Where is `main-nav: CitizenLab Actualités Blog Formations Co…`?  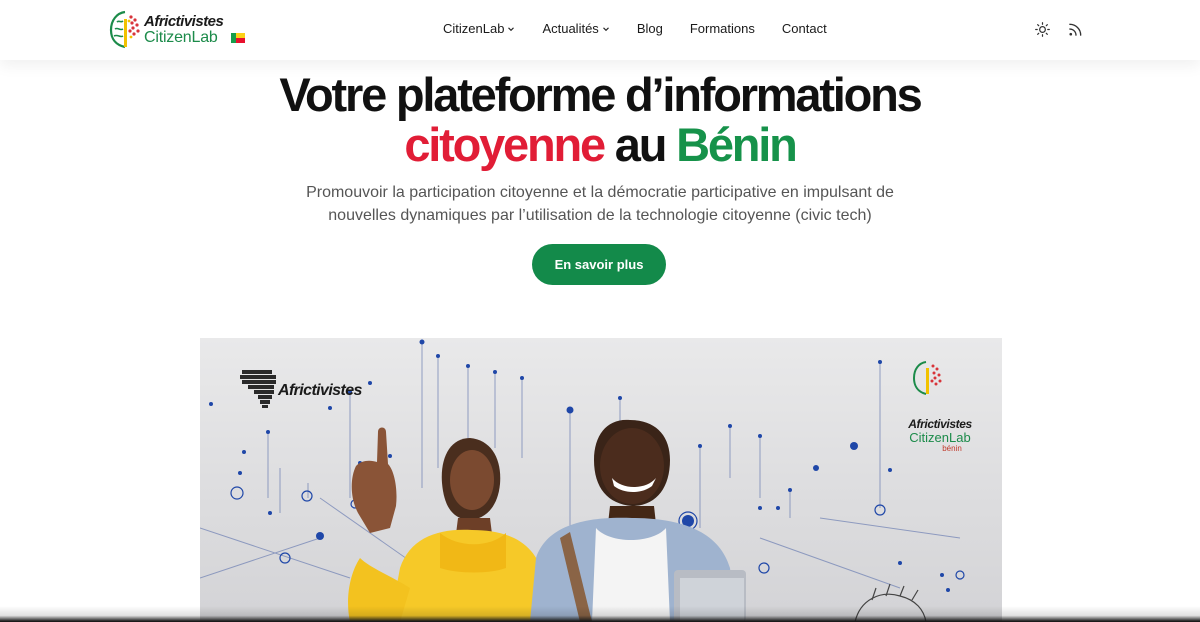 main-nav: CitizenLab Actualités Blog Formations Co… is located at coordinates (648, 28).